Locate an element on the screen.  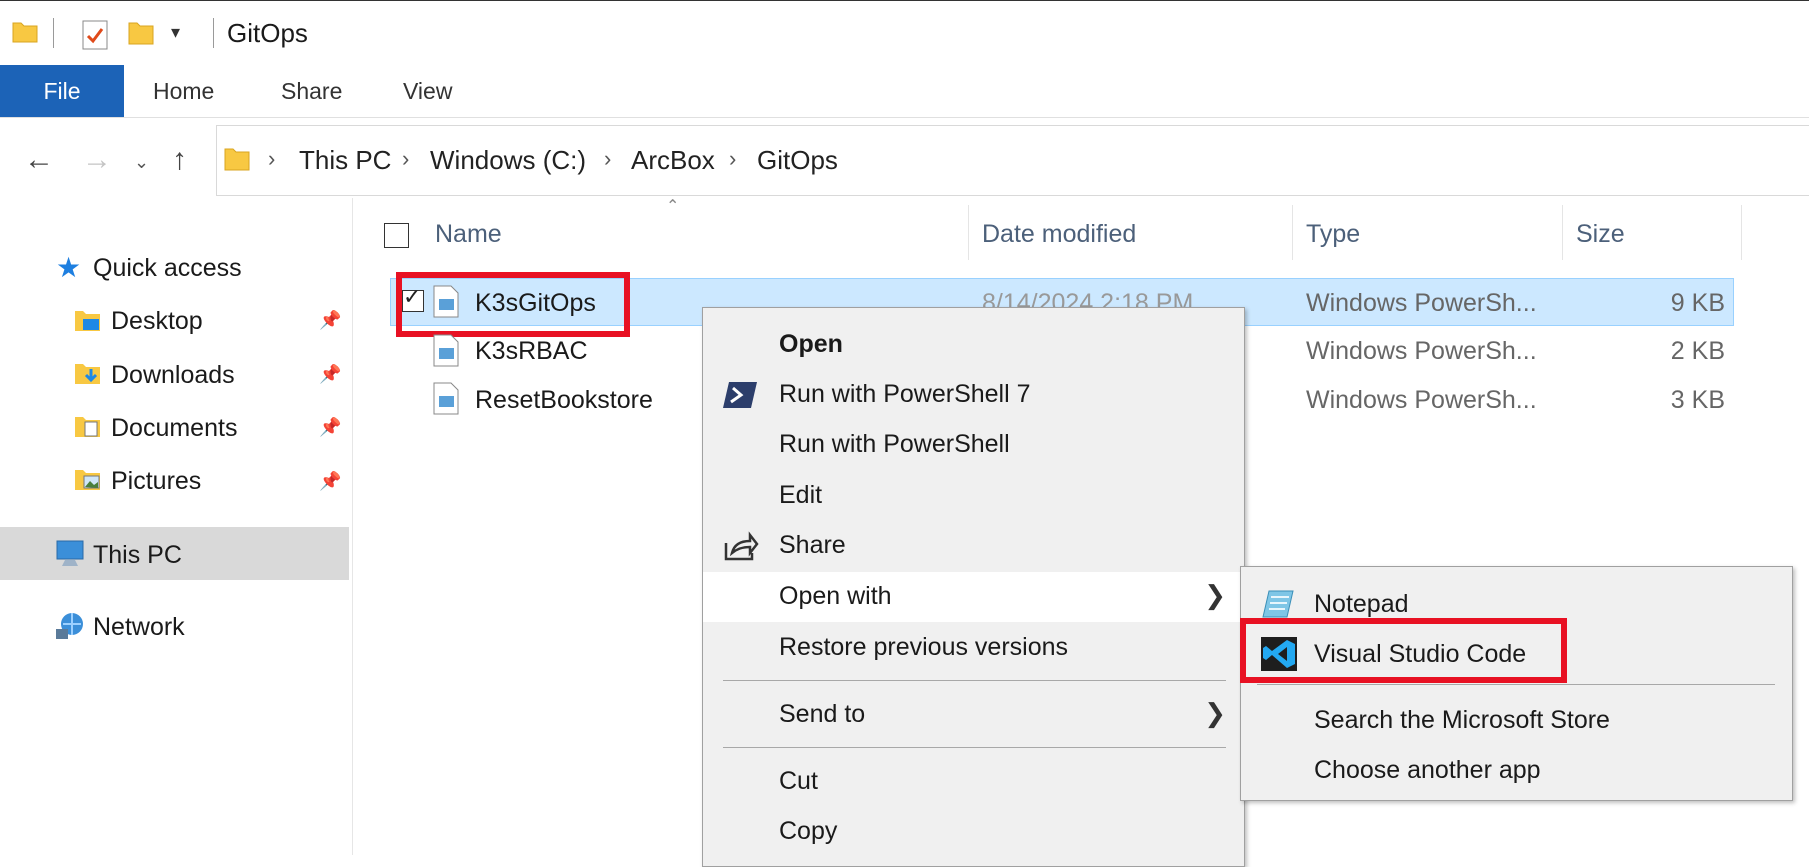
menu-item-label: Open with is located at coordinates (835, 596).